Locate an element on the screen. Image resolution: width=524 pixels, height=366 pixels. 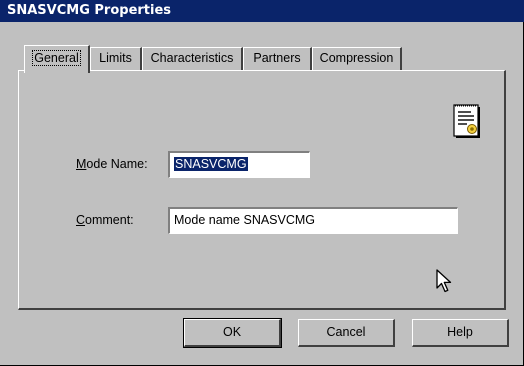
tab-general: General is located at coordinates (57, 59).